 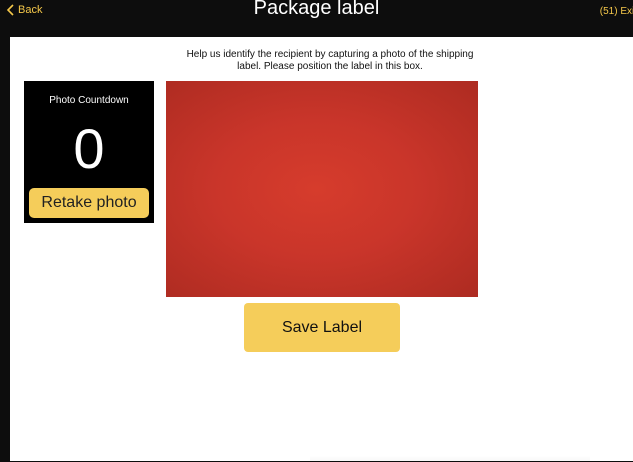 I want to click on top-bar: Back Package label (51) Exit, so click(x=316, y=13).